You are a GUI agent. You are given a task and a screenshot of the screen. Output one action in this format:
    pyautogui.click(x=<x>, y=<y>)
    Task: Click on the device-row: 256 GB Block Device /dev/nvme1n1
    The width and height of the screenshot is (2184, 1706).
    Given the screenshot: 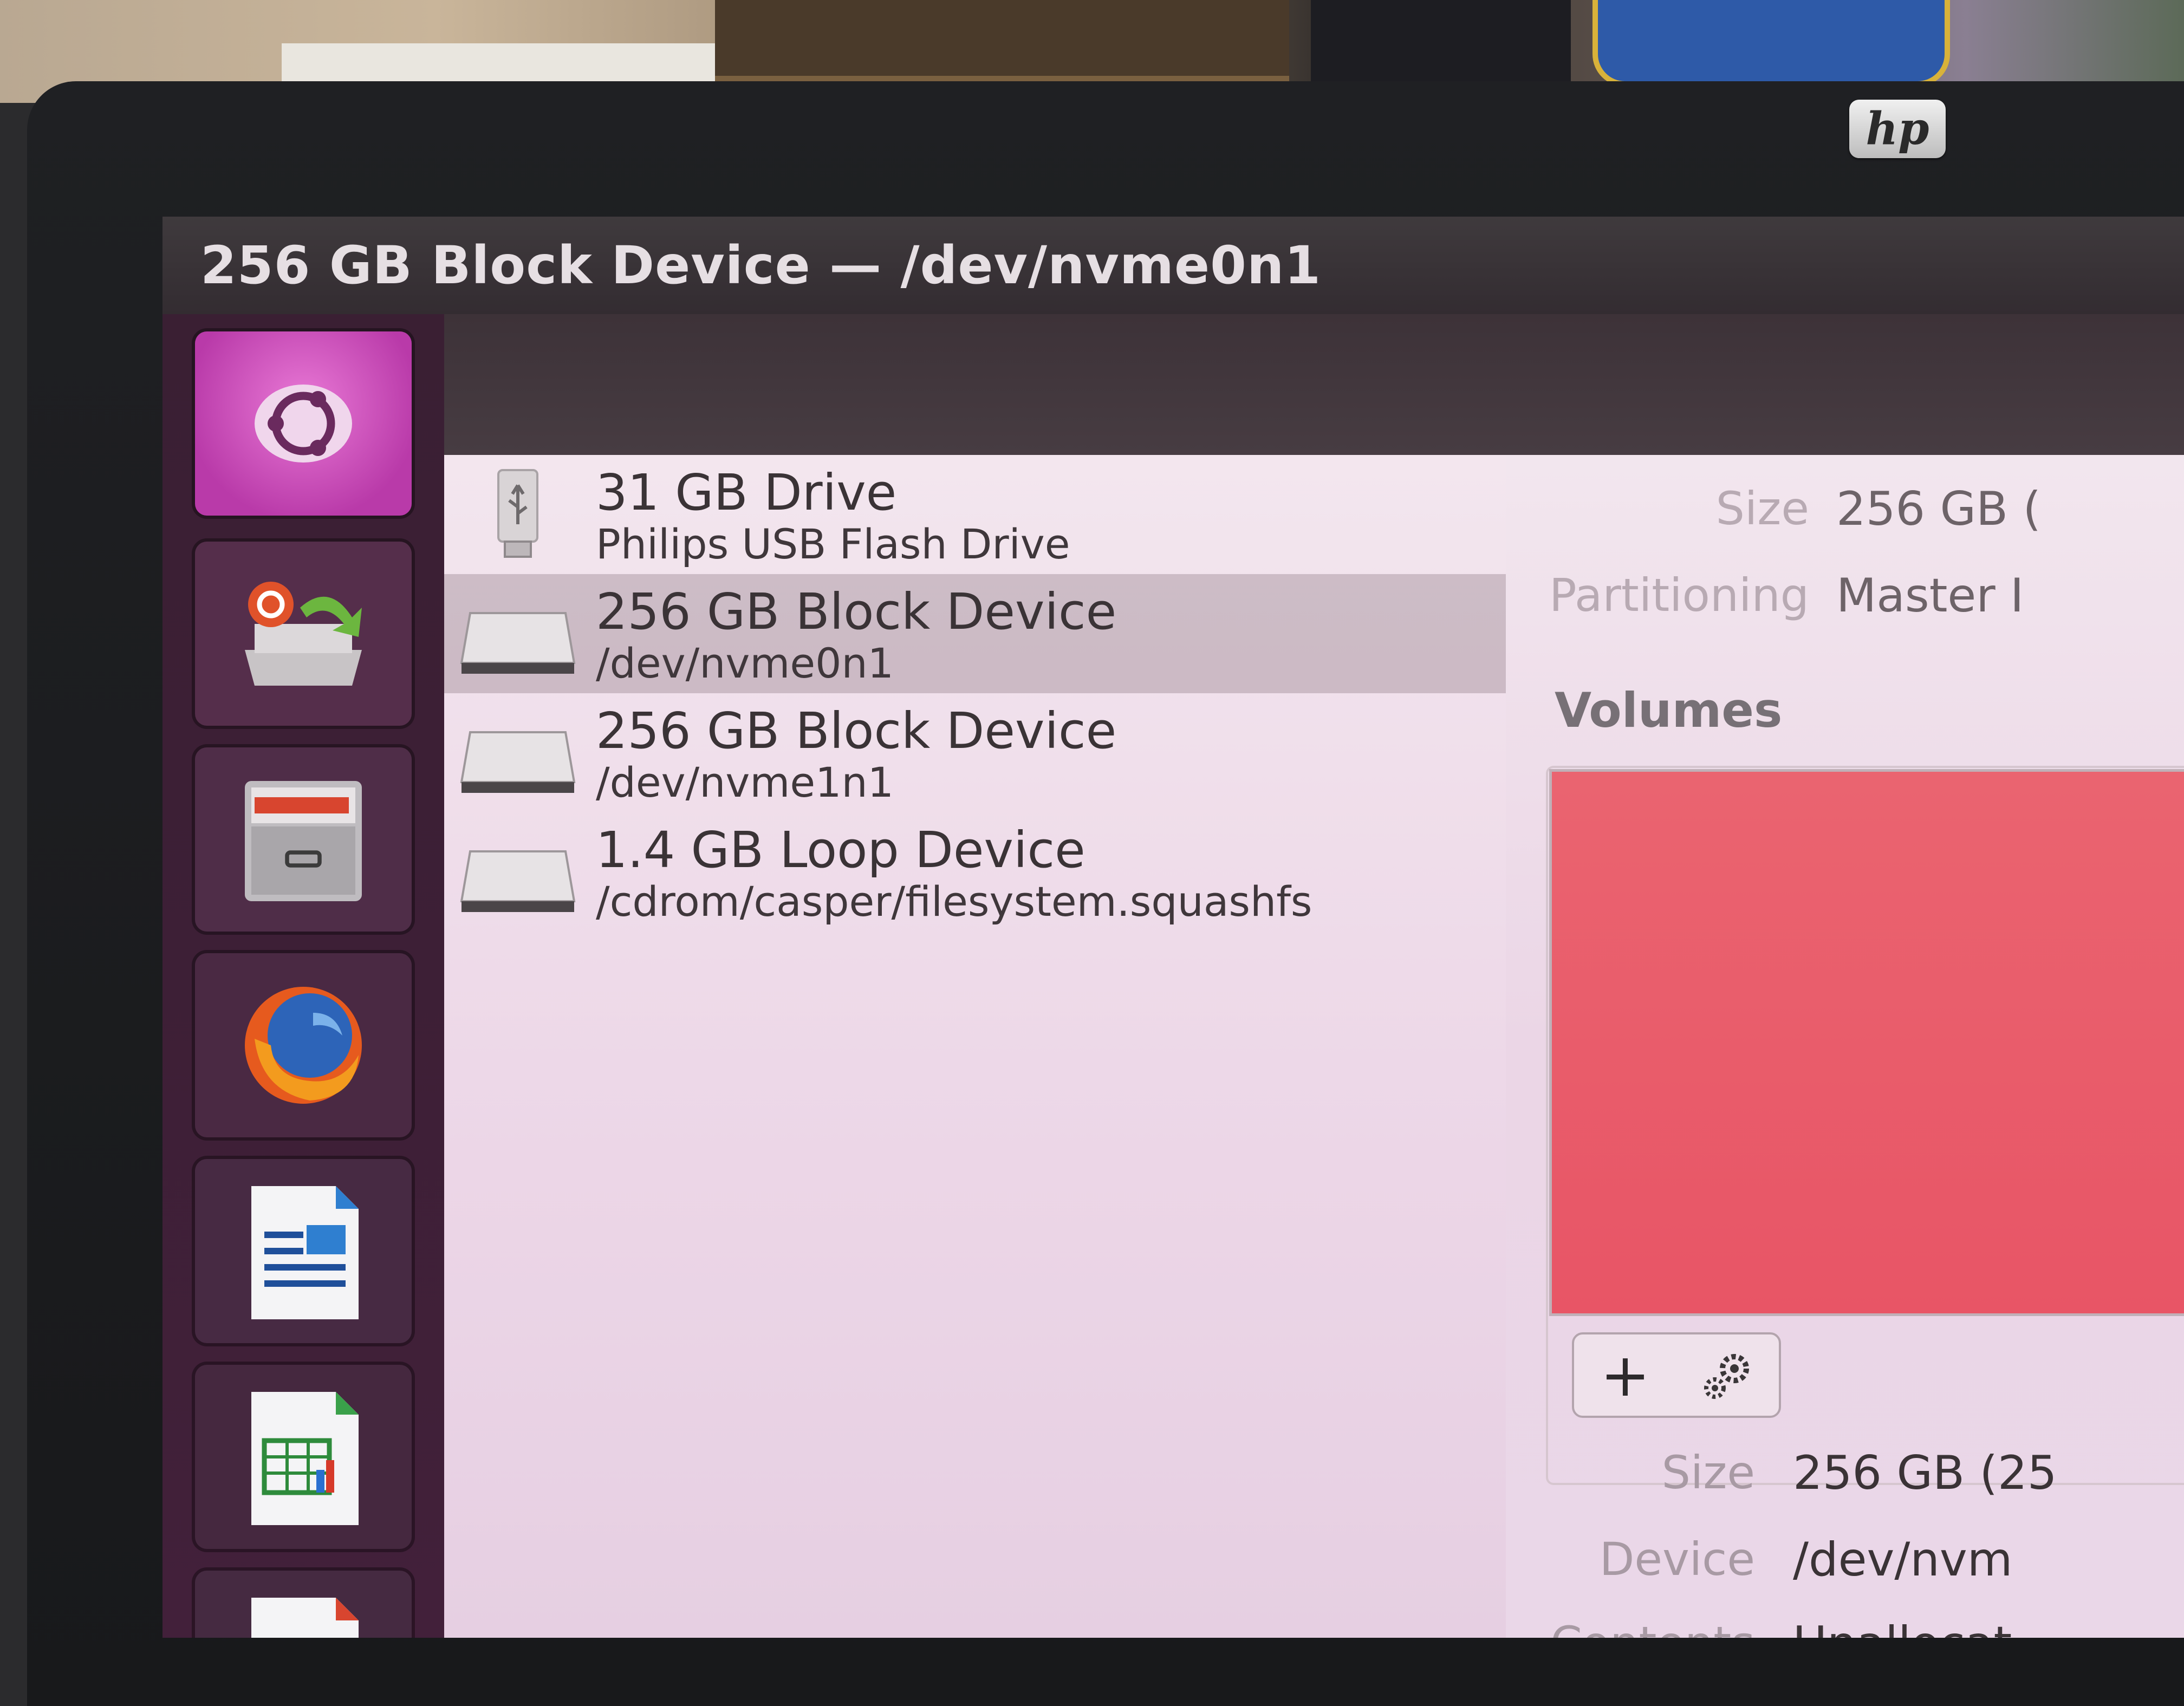 What is the action you would take?
    pyautogui.click(x=975, y=752)
    